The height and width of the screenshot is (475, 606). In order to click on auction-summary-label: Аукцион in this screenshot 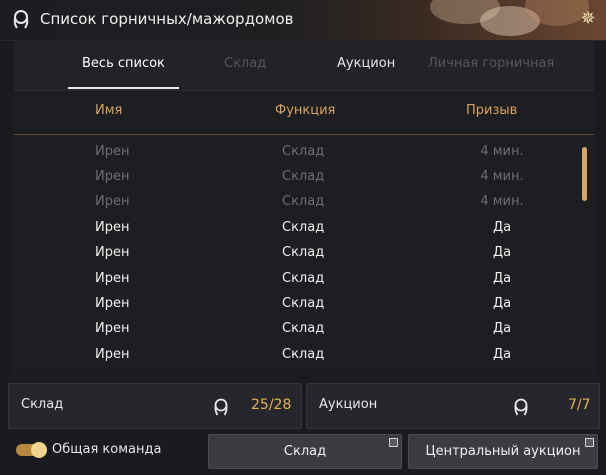, I will do `click(348, 404)`.